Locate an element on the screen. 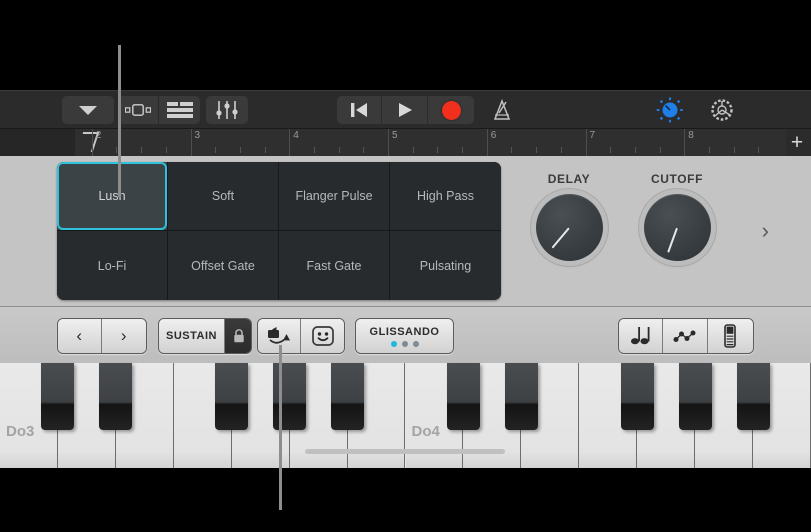 Image resolution: width=811 pixels, height=532 pixels. ruler-bar-label: 5 is located at coordinates (395, 135).